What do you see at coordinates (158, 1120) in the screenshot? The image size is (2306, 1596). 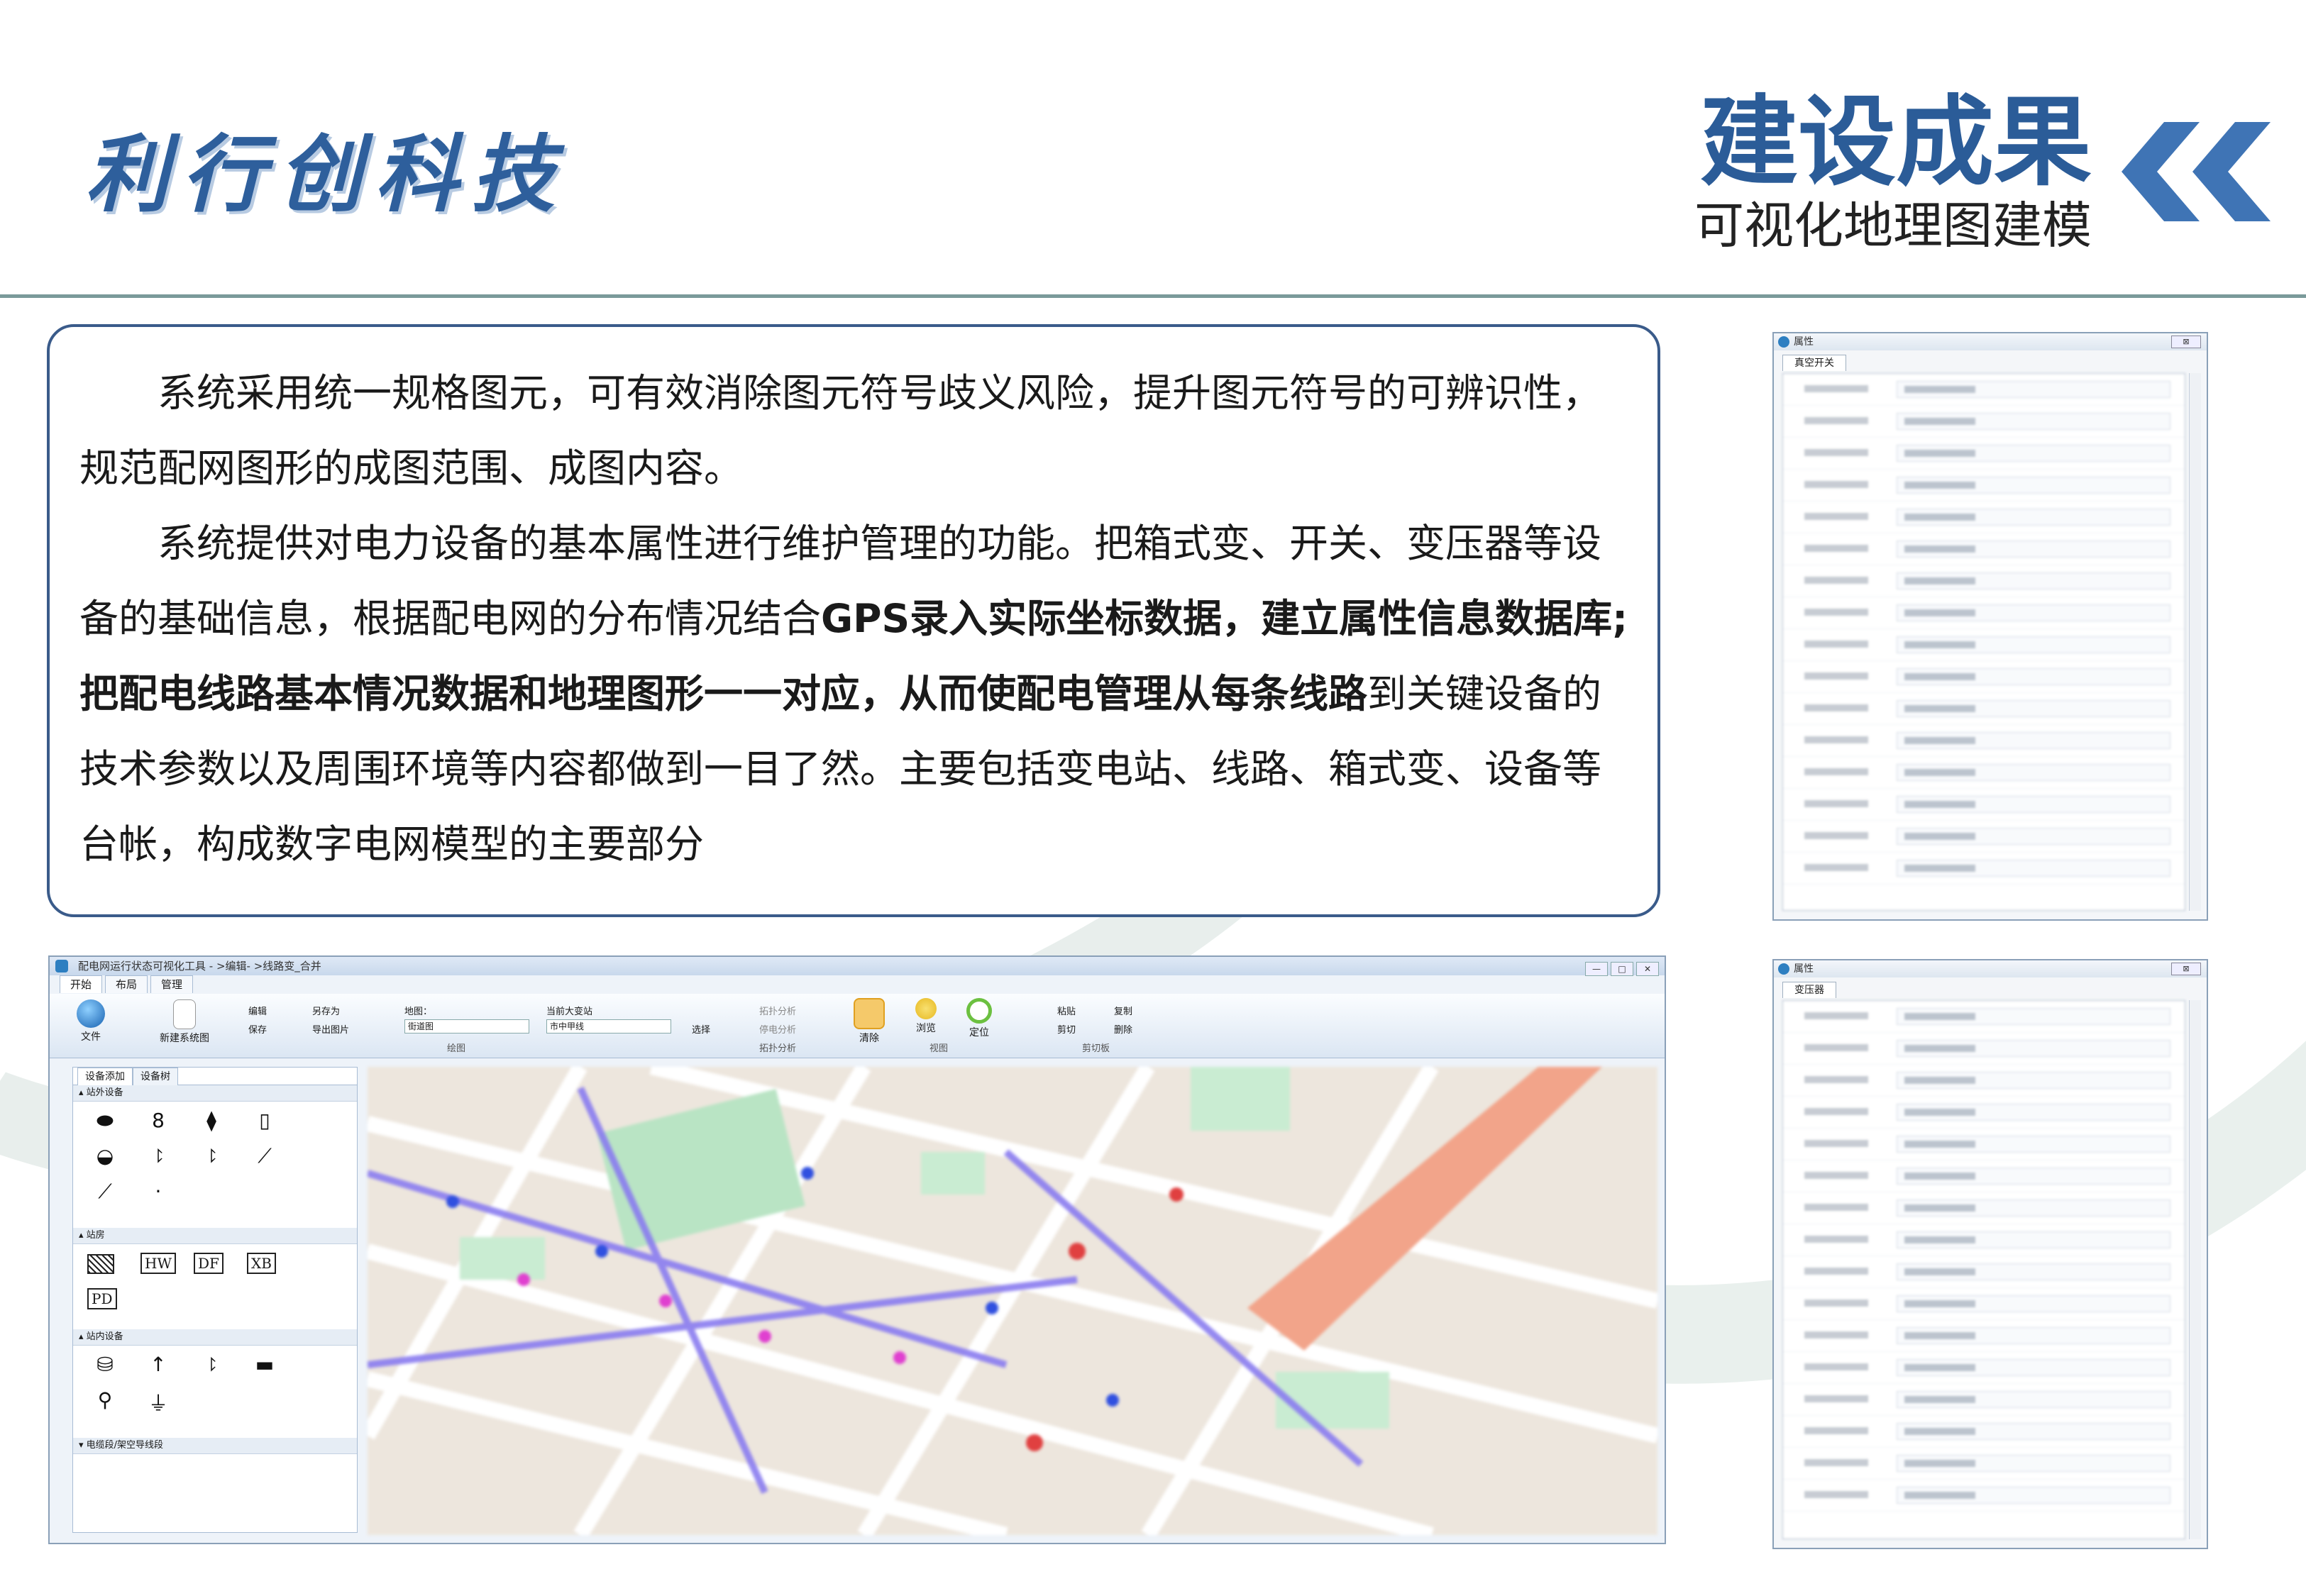 I see `transformer-symbol-icon: 8` at bounding box center [158, 1120].